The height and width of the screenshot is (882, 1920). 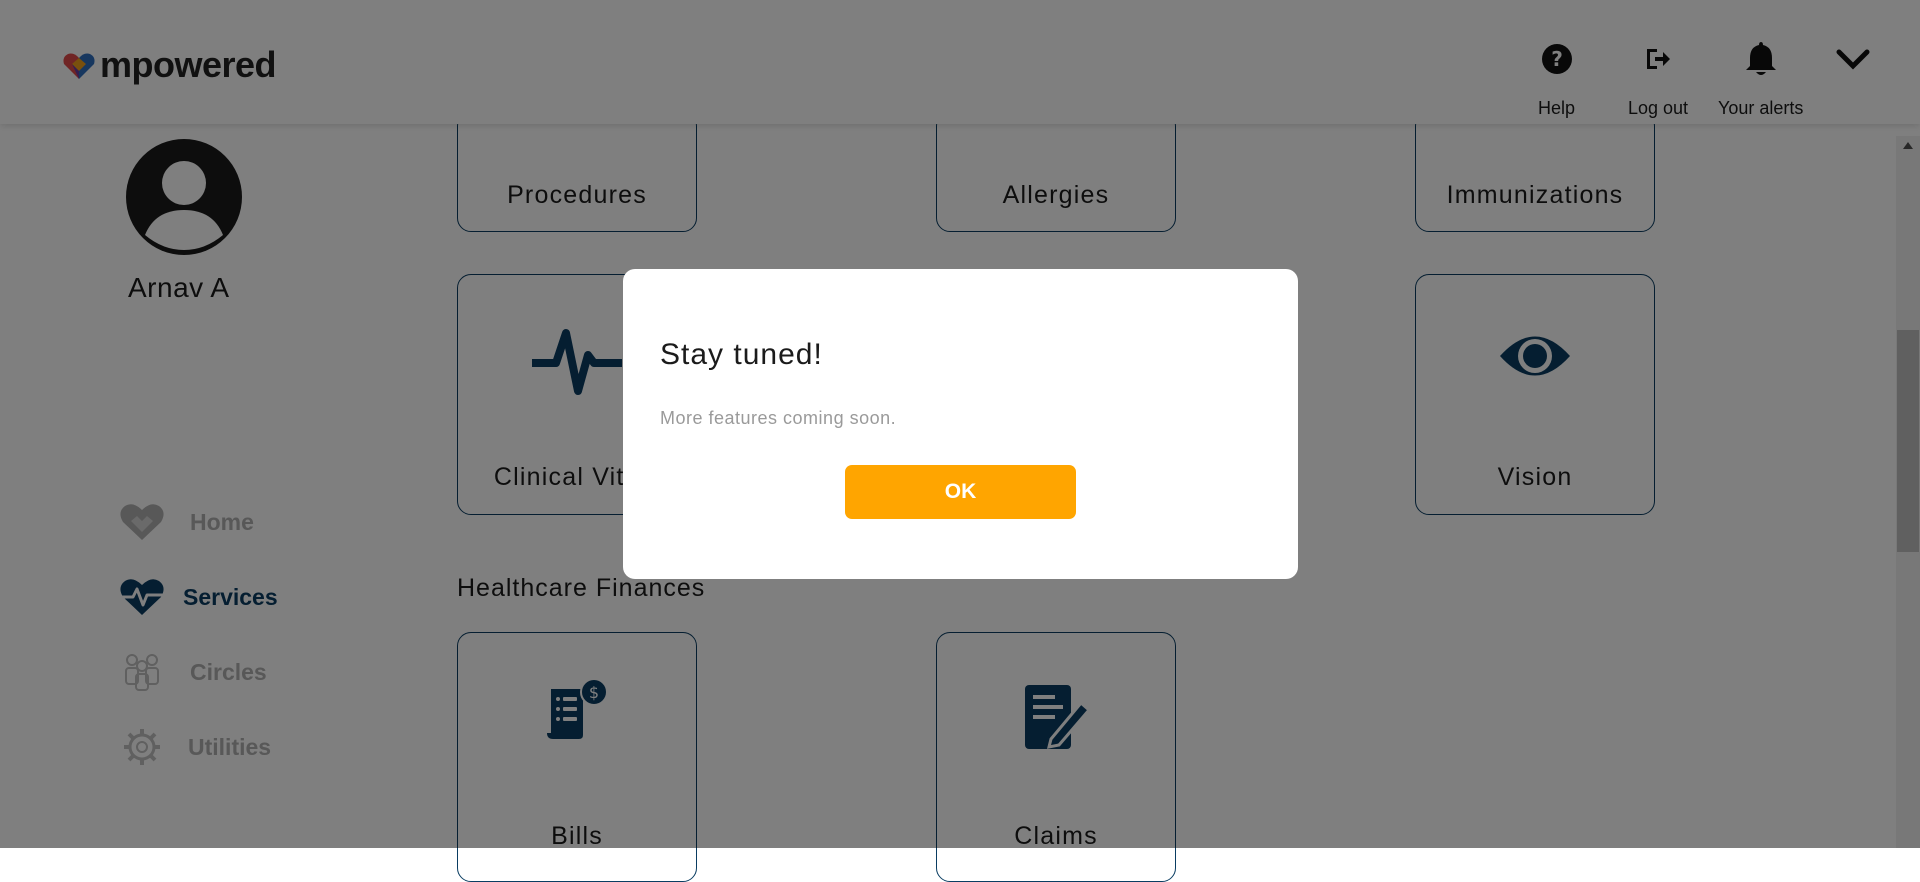 What do you see at coordinates (960, 492) in the screenshot?
I see `ok-button: OK` at bounding box center [960, 492].